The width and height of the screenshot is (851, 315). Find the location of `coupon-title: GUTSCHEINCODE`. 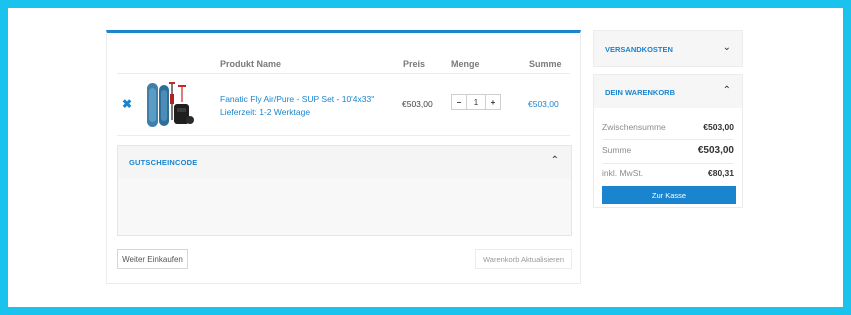

coupon-title: GUTSCHEINCODE is located at coordinates (163, 162).